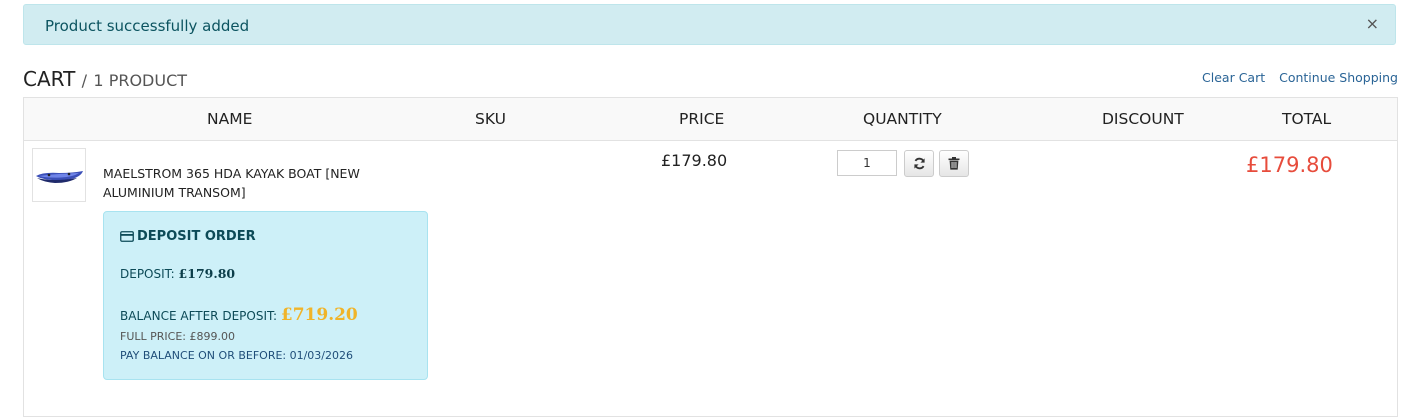  I want to click on trash-icon, so click(954, 163).